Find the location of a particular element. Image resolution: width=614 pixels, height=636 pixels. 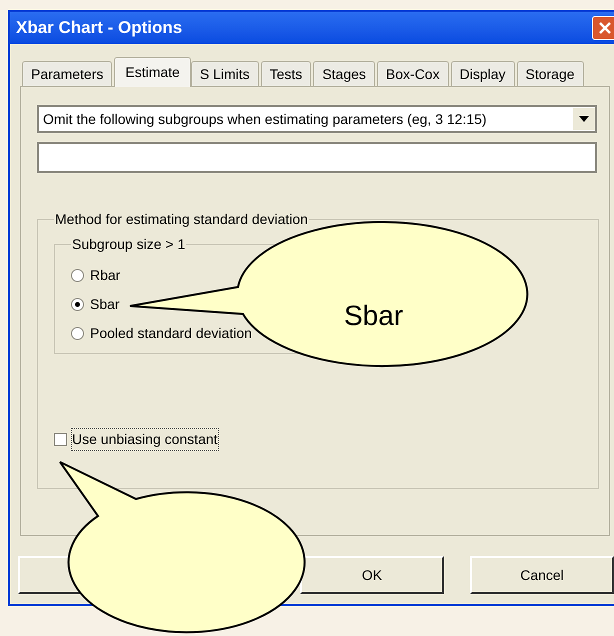

callout-text: Sbar is located at coordinates (374, 316).